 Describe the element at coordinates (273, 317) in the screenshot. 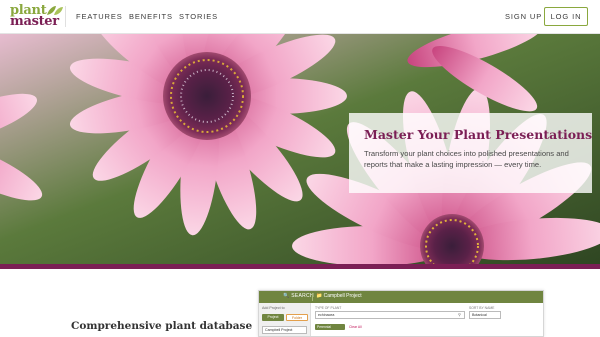

I see `app-project-button: Project` at that location.